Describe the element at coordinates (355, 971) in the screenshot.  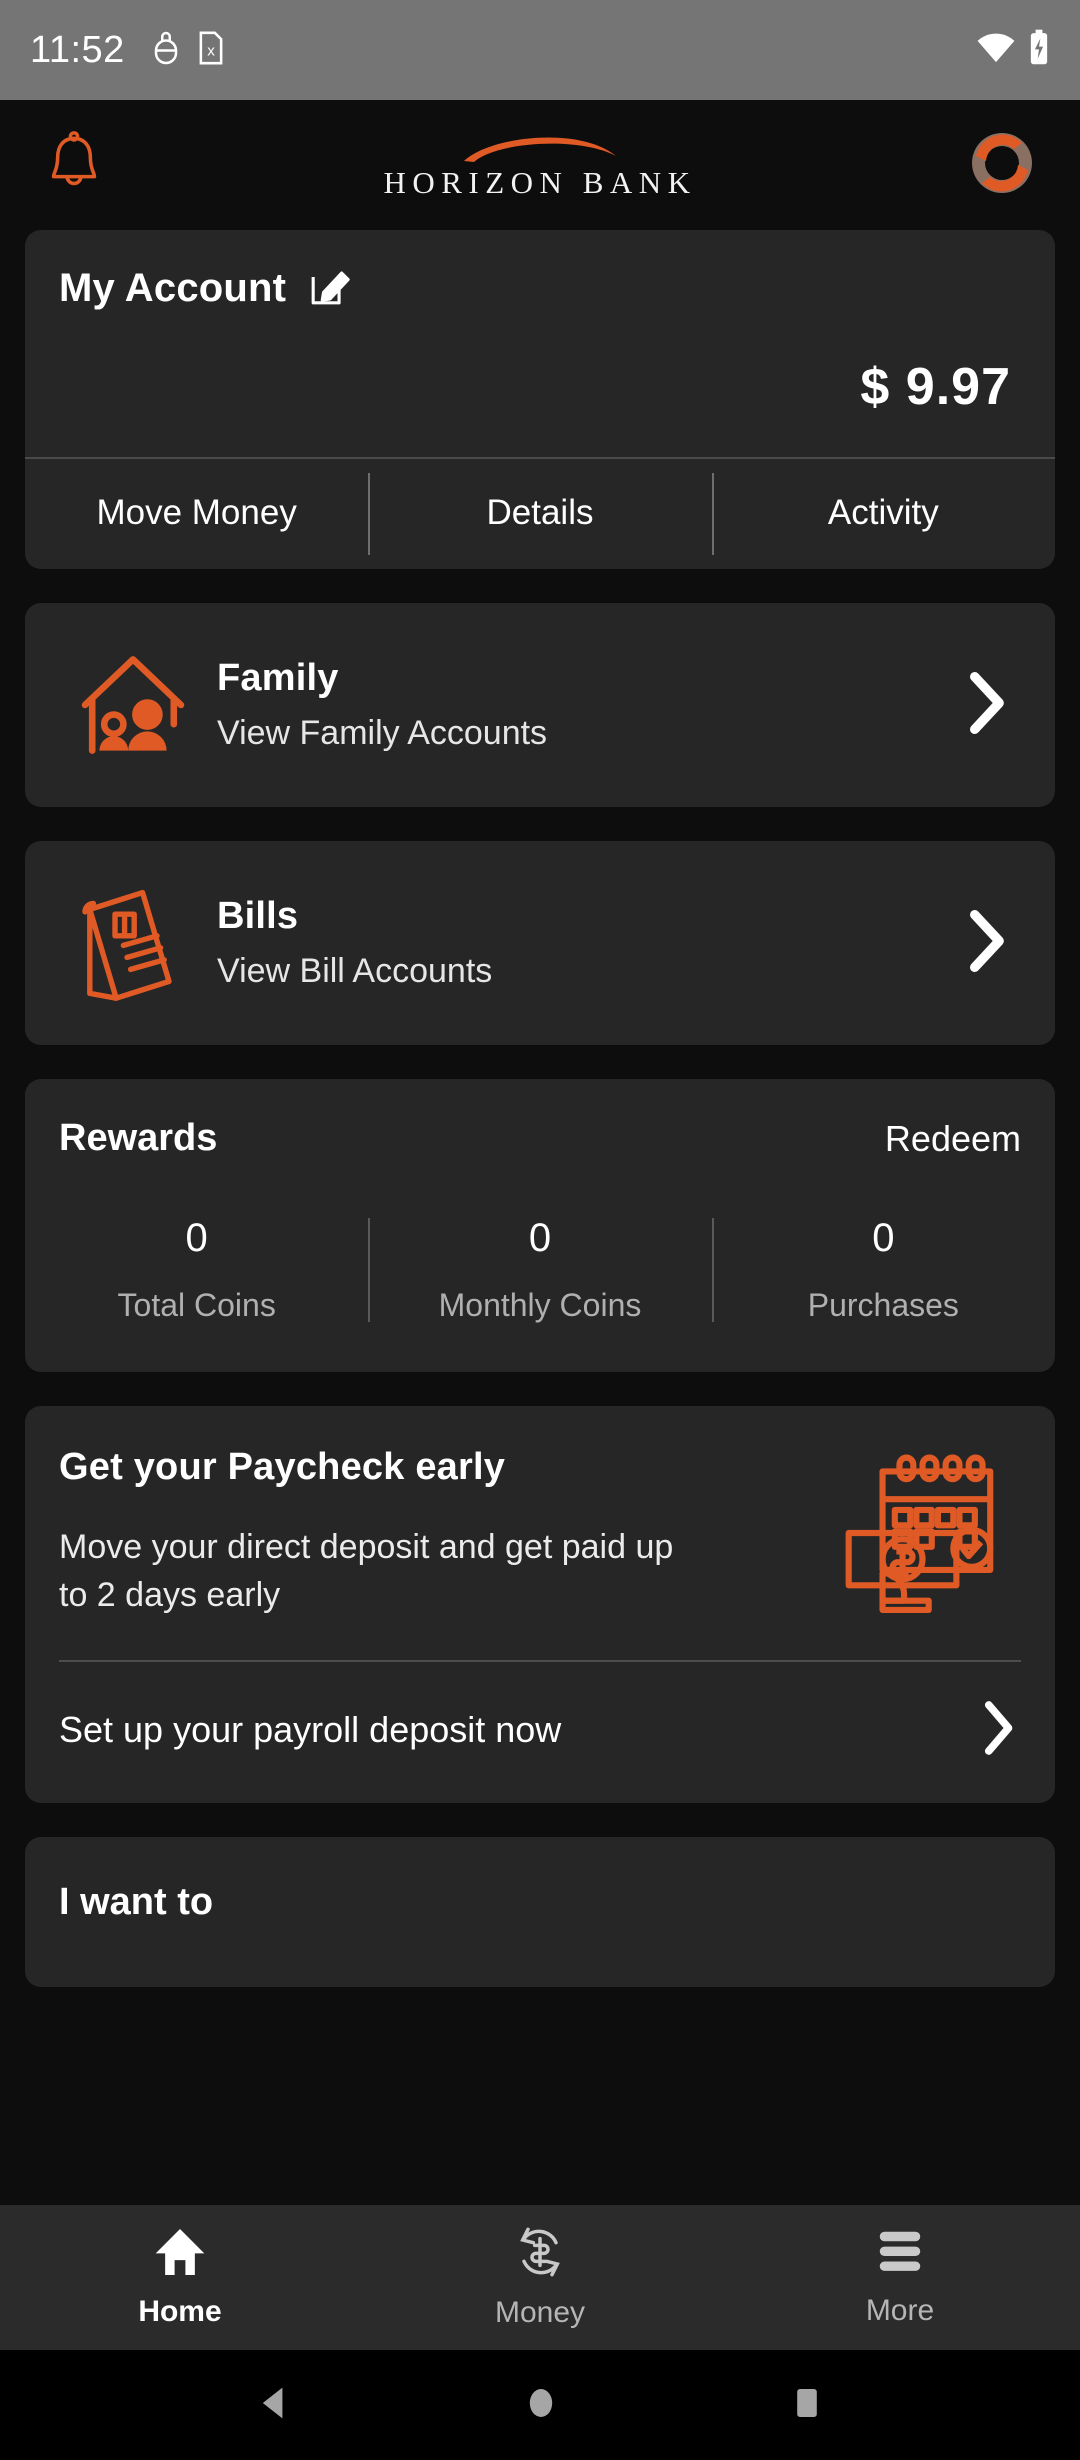
I see `bills-card-subtitle: View Bill Accounts` at that location.